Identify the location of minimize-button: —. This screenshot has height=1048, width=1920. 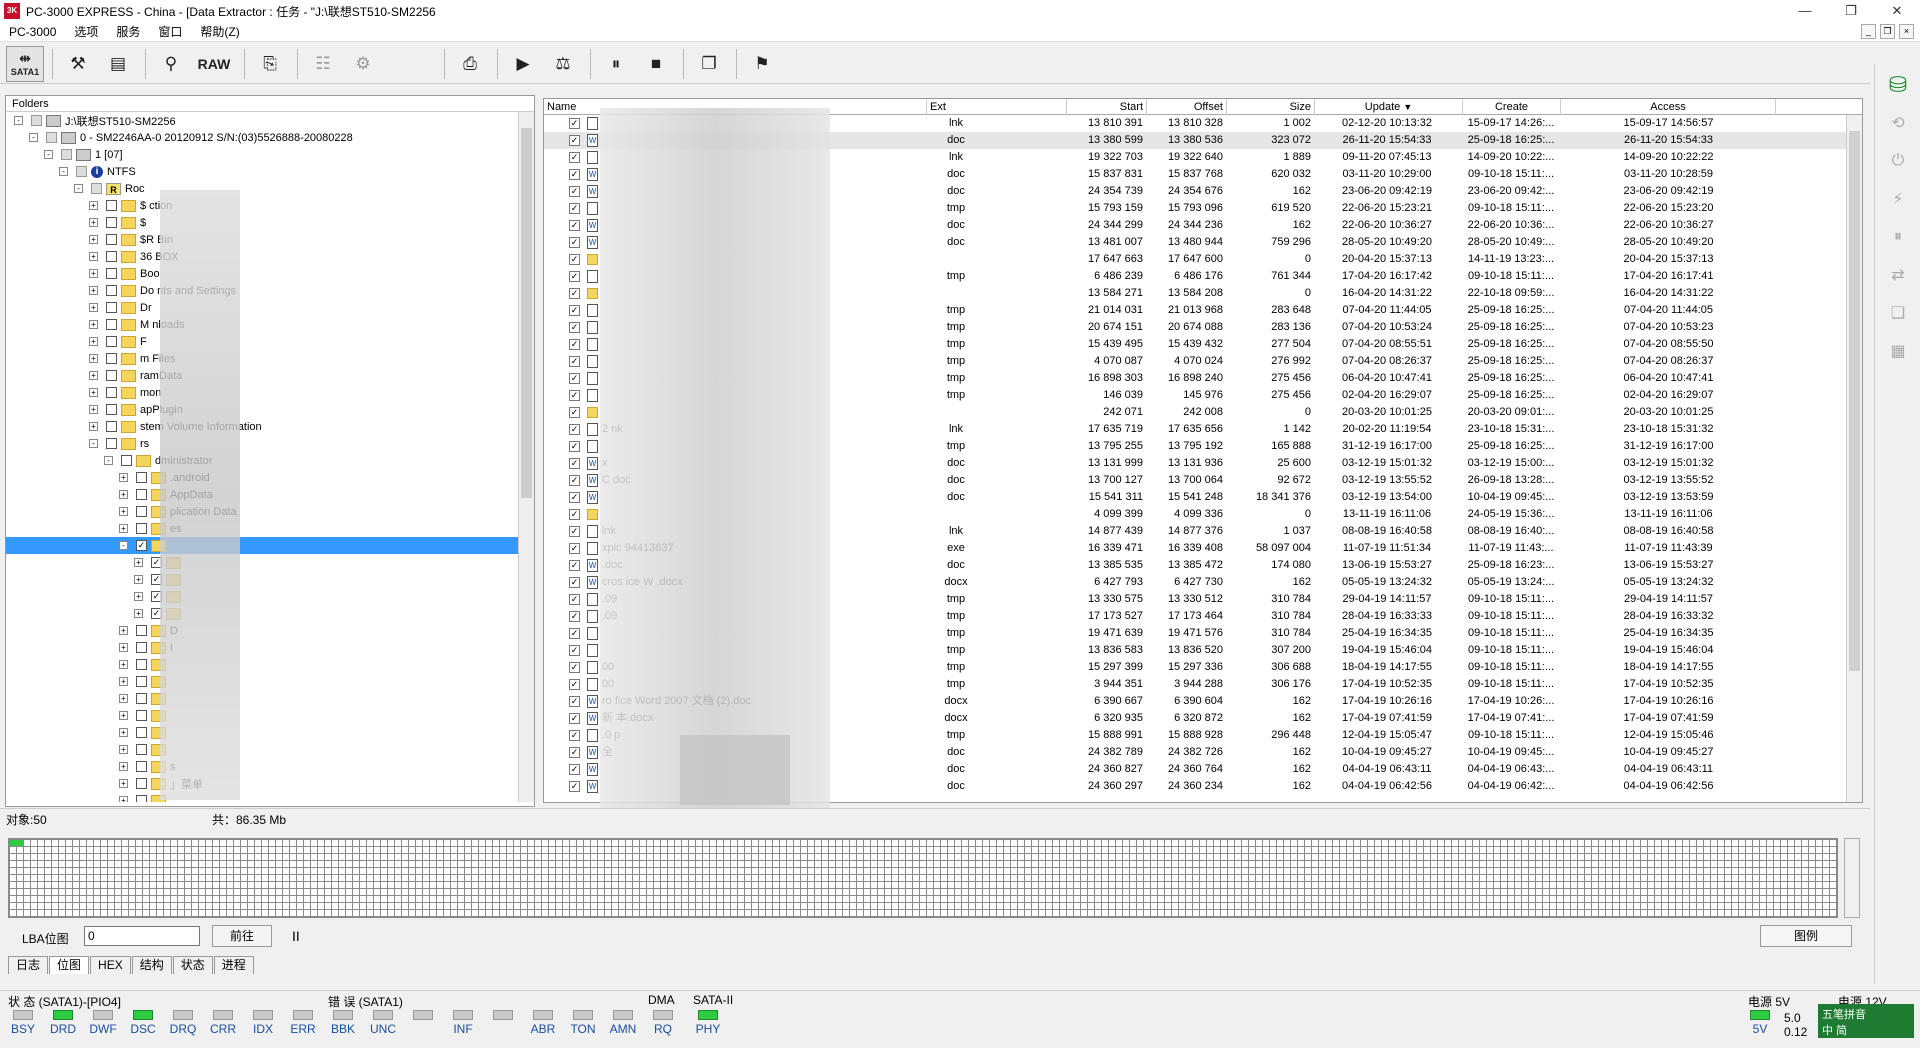
(1805, 11).